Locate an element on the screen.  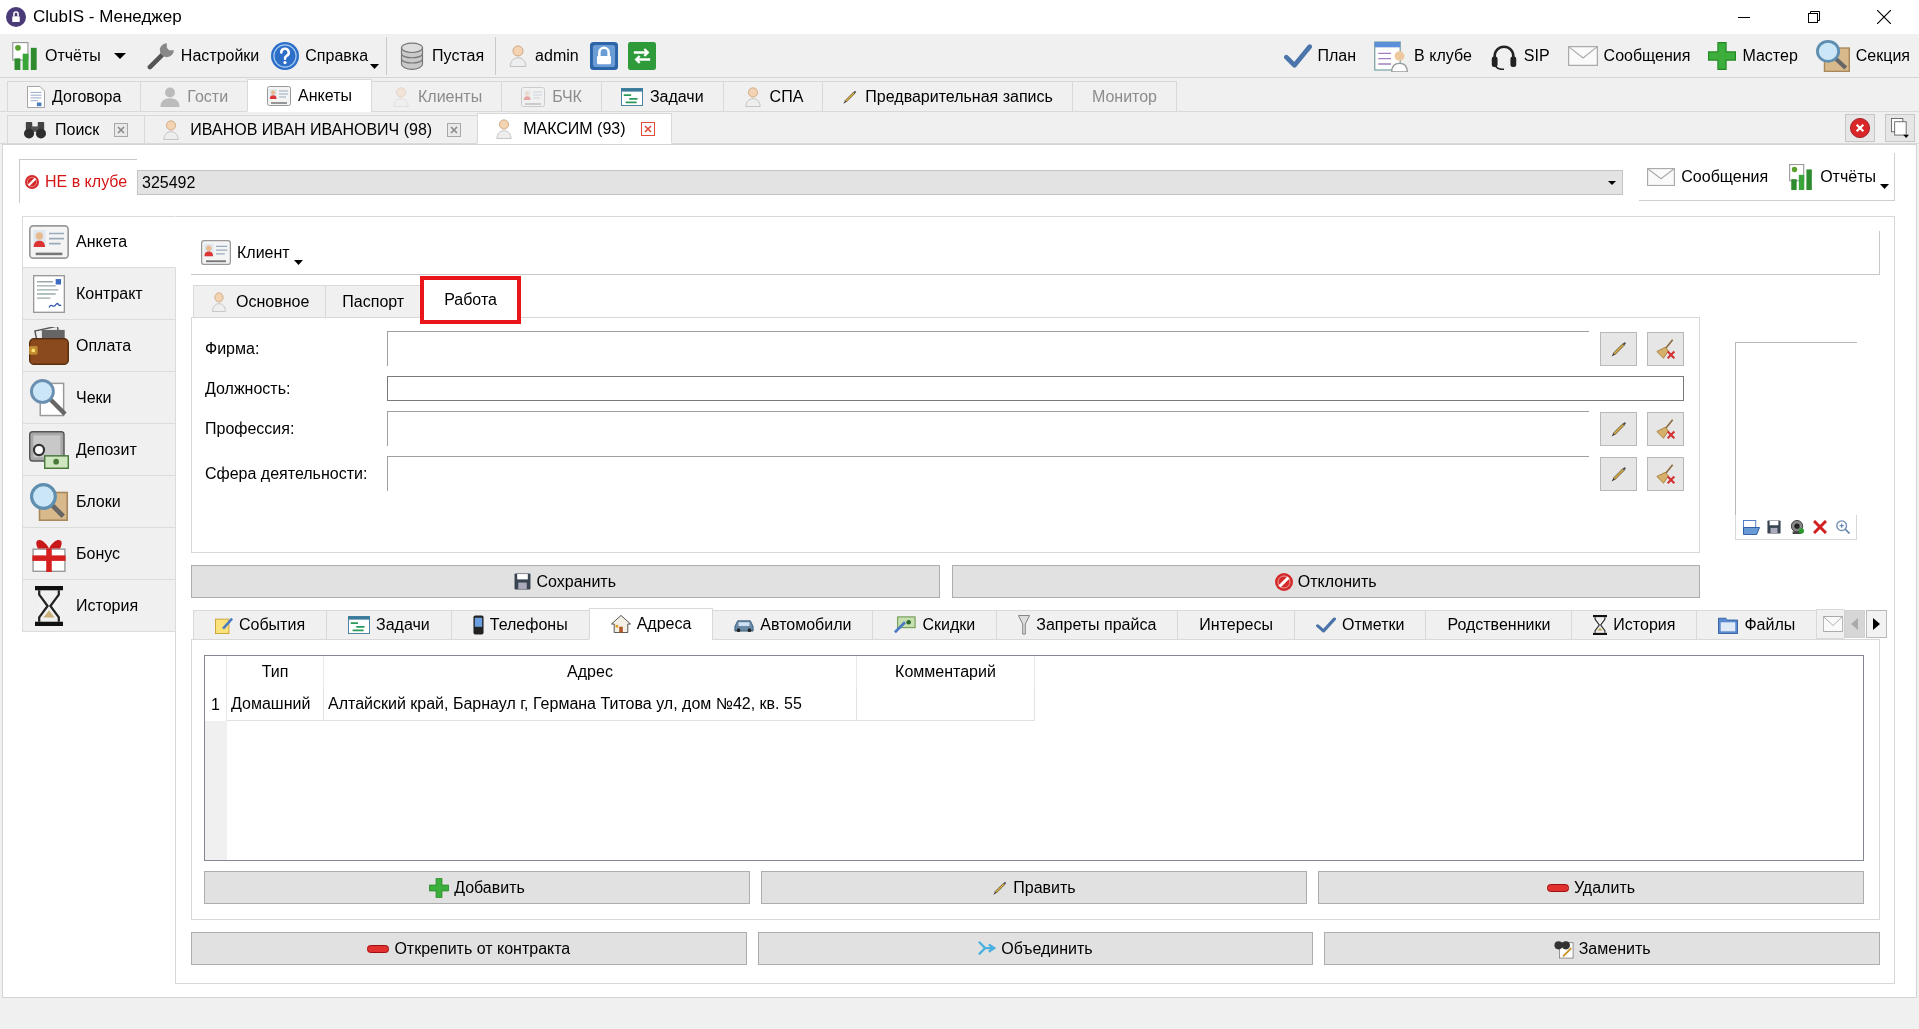
document-icon is located at coordinates (36, 96).